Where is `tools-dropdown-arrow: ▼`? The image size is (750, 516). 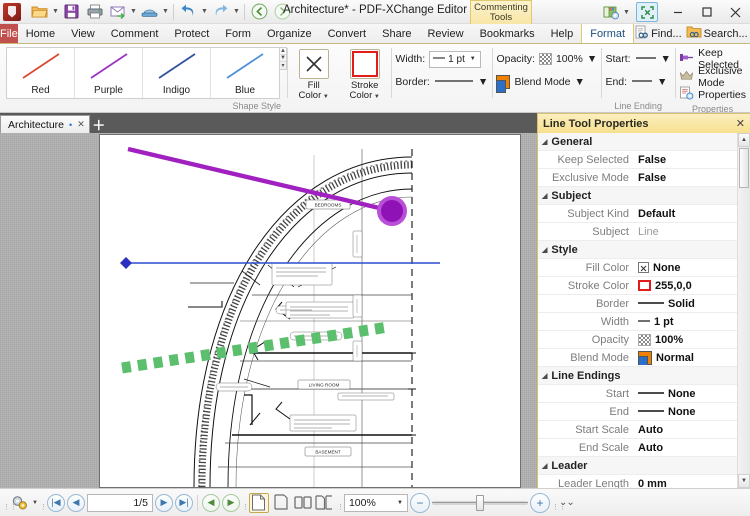 tools-dropdown-arrow: ▼ is located at coordinates (35, 503).